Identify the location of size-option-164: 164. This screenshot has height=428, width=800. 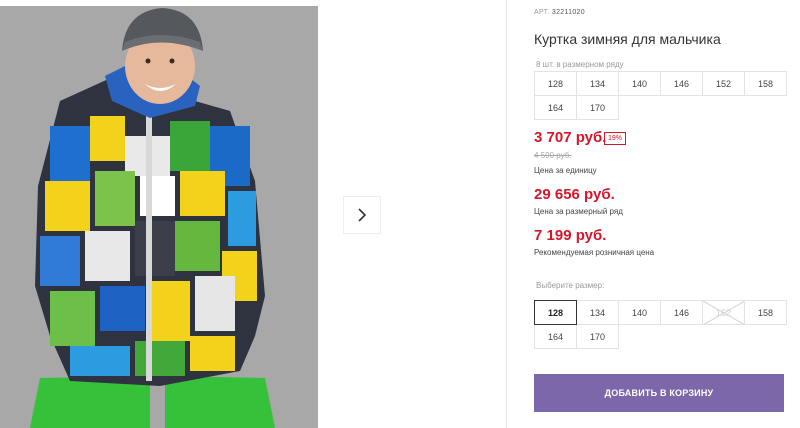
(555, 336).